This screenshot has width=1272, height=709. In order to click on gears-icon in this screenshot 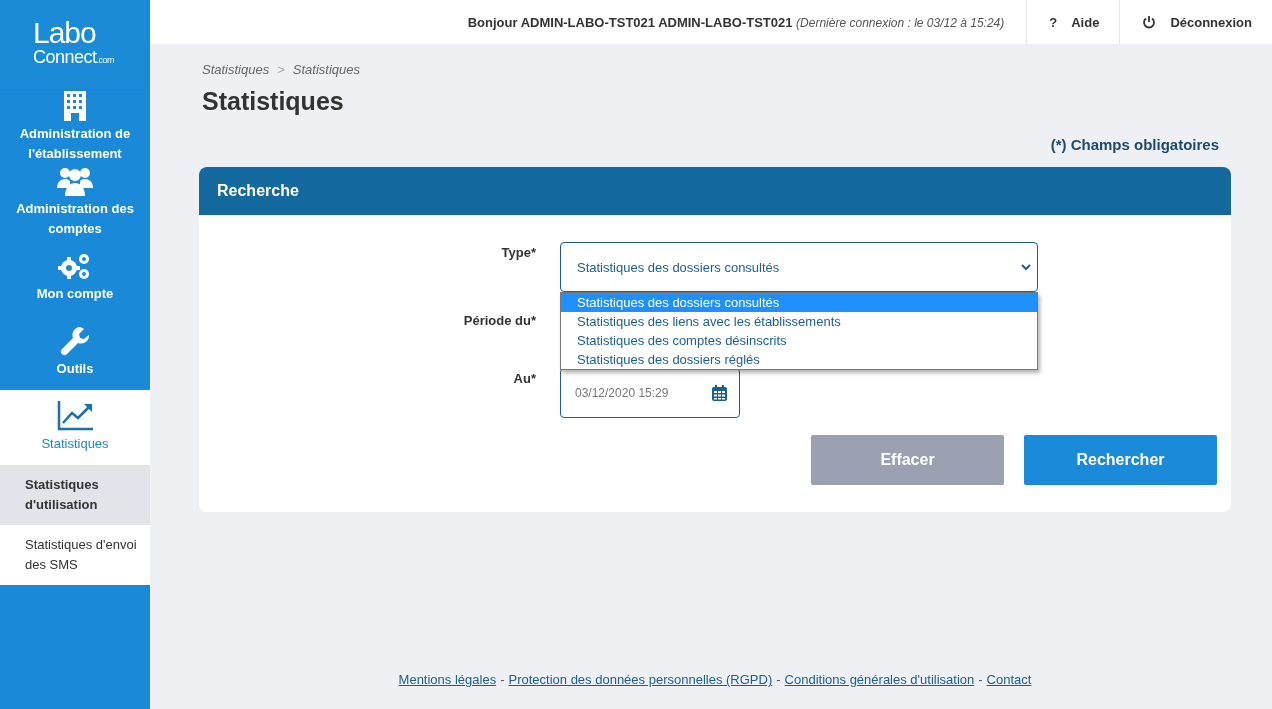, I will do `click(75, 266)`.